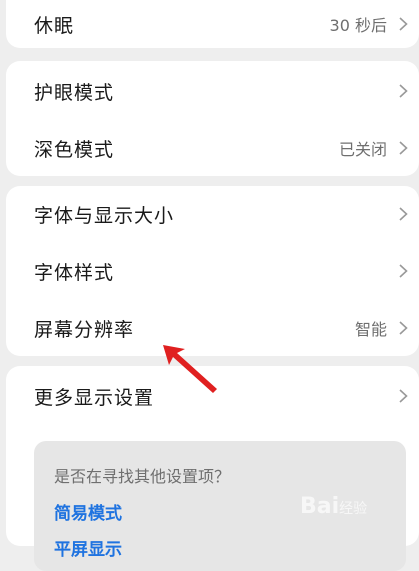 The width and height of the screenshot is (419, 571). I want to click on baidu-watermark: Bai经验, so click(333, 506).